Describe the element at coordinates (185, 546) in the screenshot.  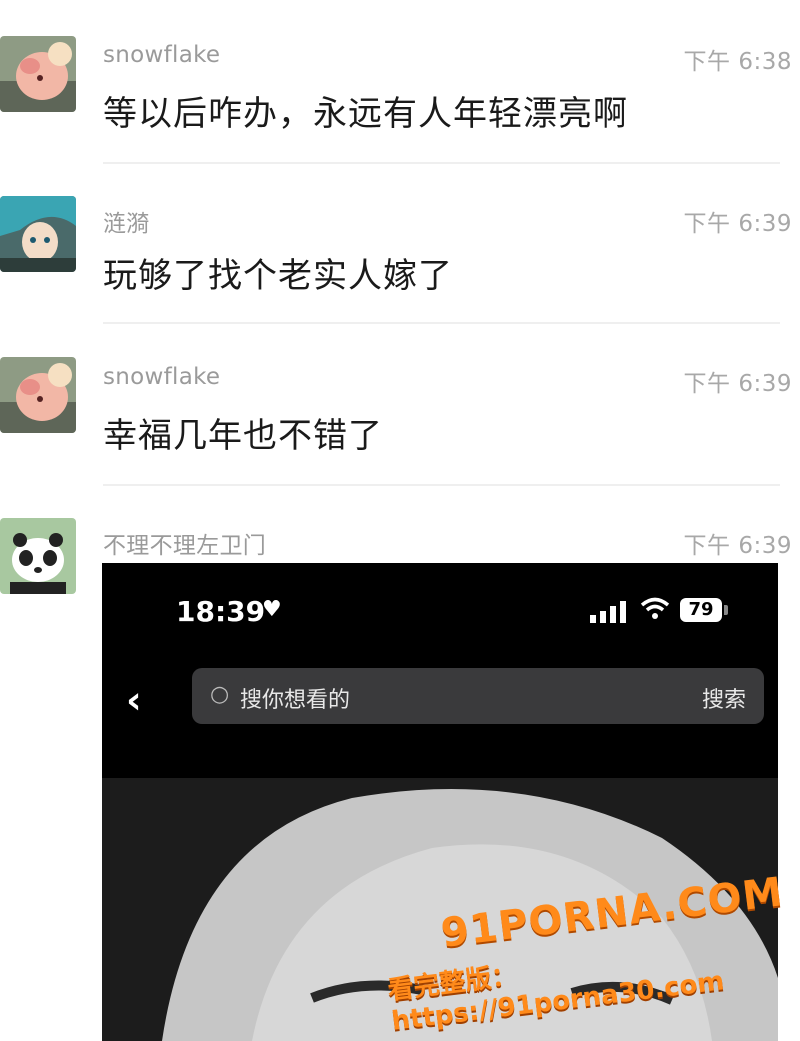
I see `sender-name: 不理不理左卫门` at that location.